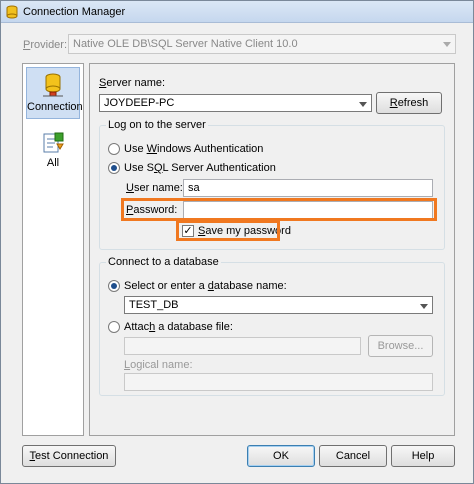 The width and height of the screenshot is (474, 484). I want to click on server-name-value: JOYDEEP-PC, so click(139, 103).